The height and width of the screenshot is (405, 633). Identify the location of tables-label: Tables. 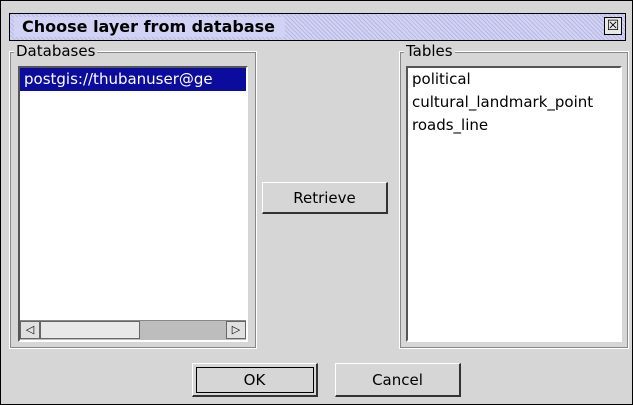
(429, 51).